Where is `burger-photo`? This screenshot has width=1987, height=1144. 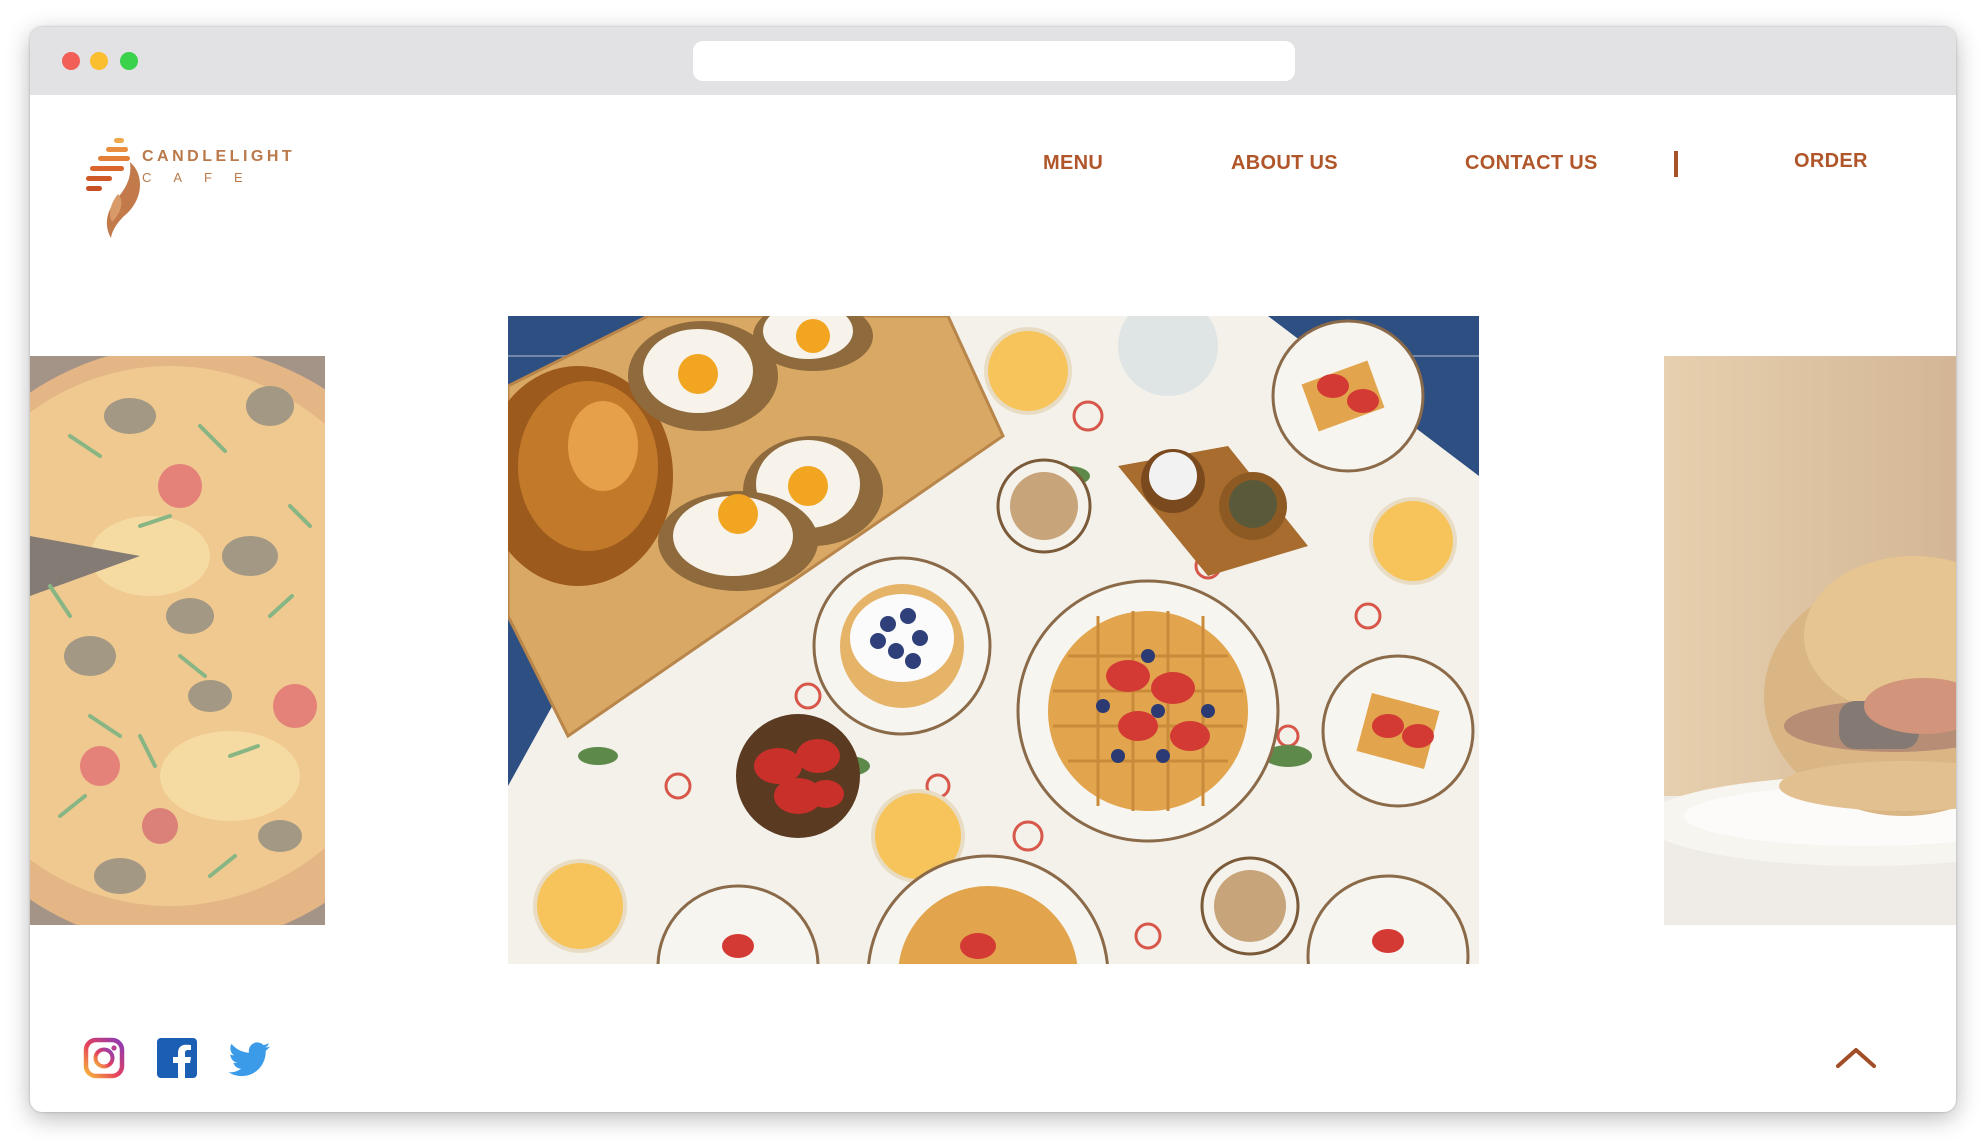
burger-photo is located at coordinates (1810, 640).